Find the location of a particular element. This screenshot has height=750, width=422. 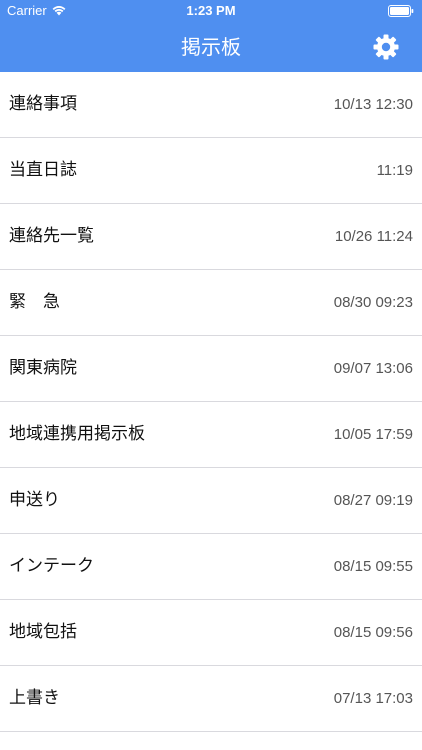

item-timestamp: 10/26 11:24 is located at coordinates (373, 236).